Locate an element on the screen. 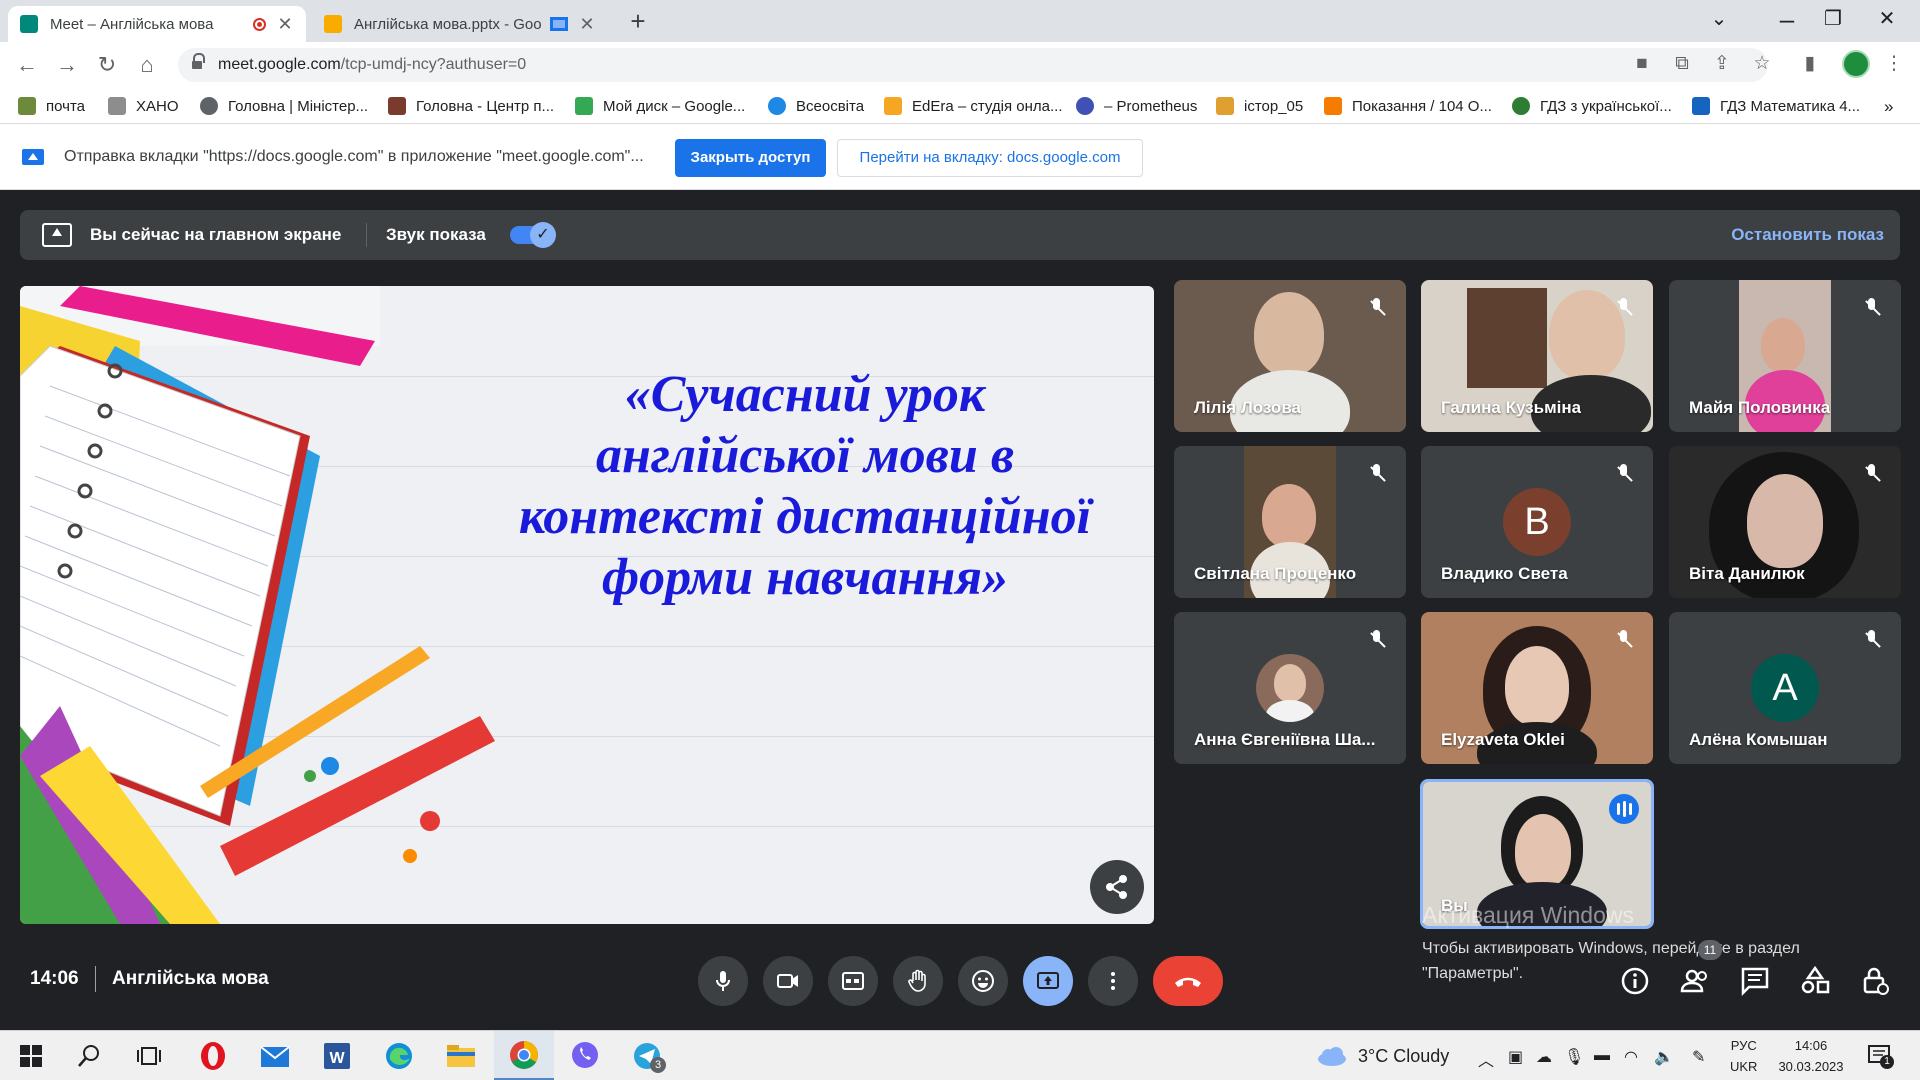  more-options-button is located at coordinates (1113, 981).